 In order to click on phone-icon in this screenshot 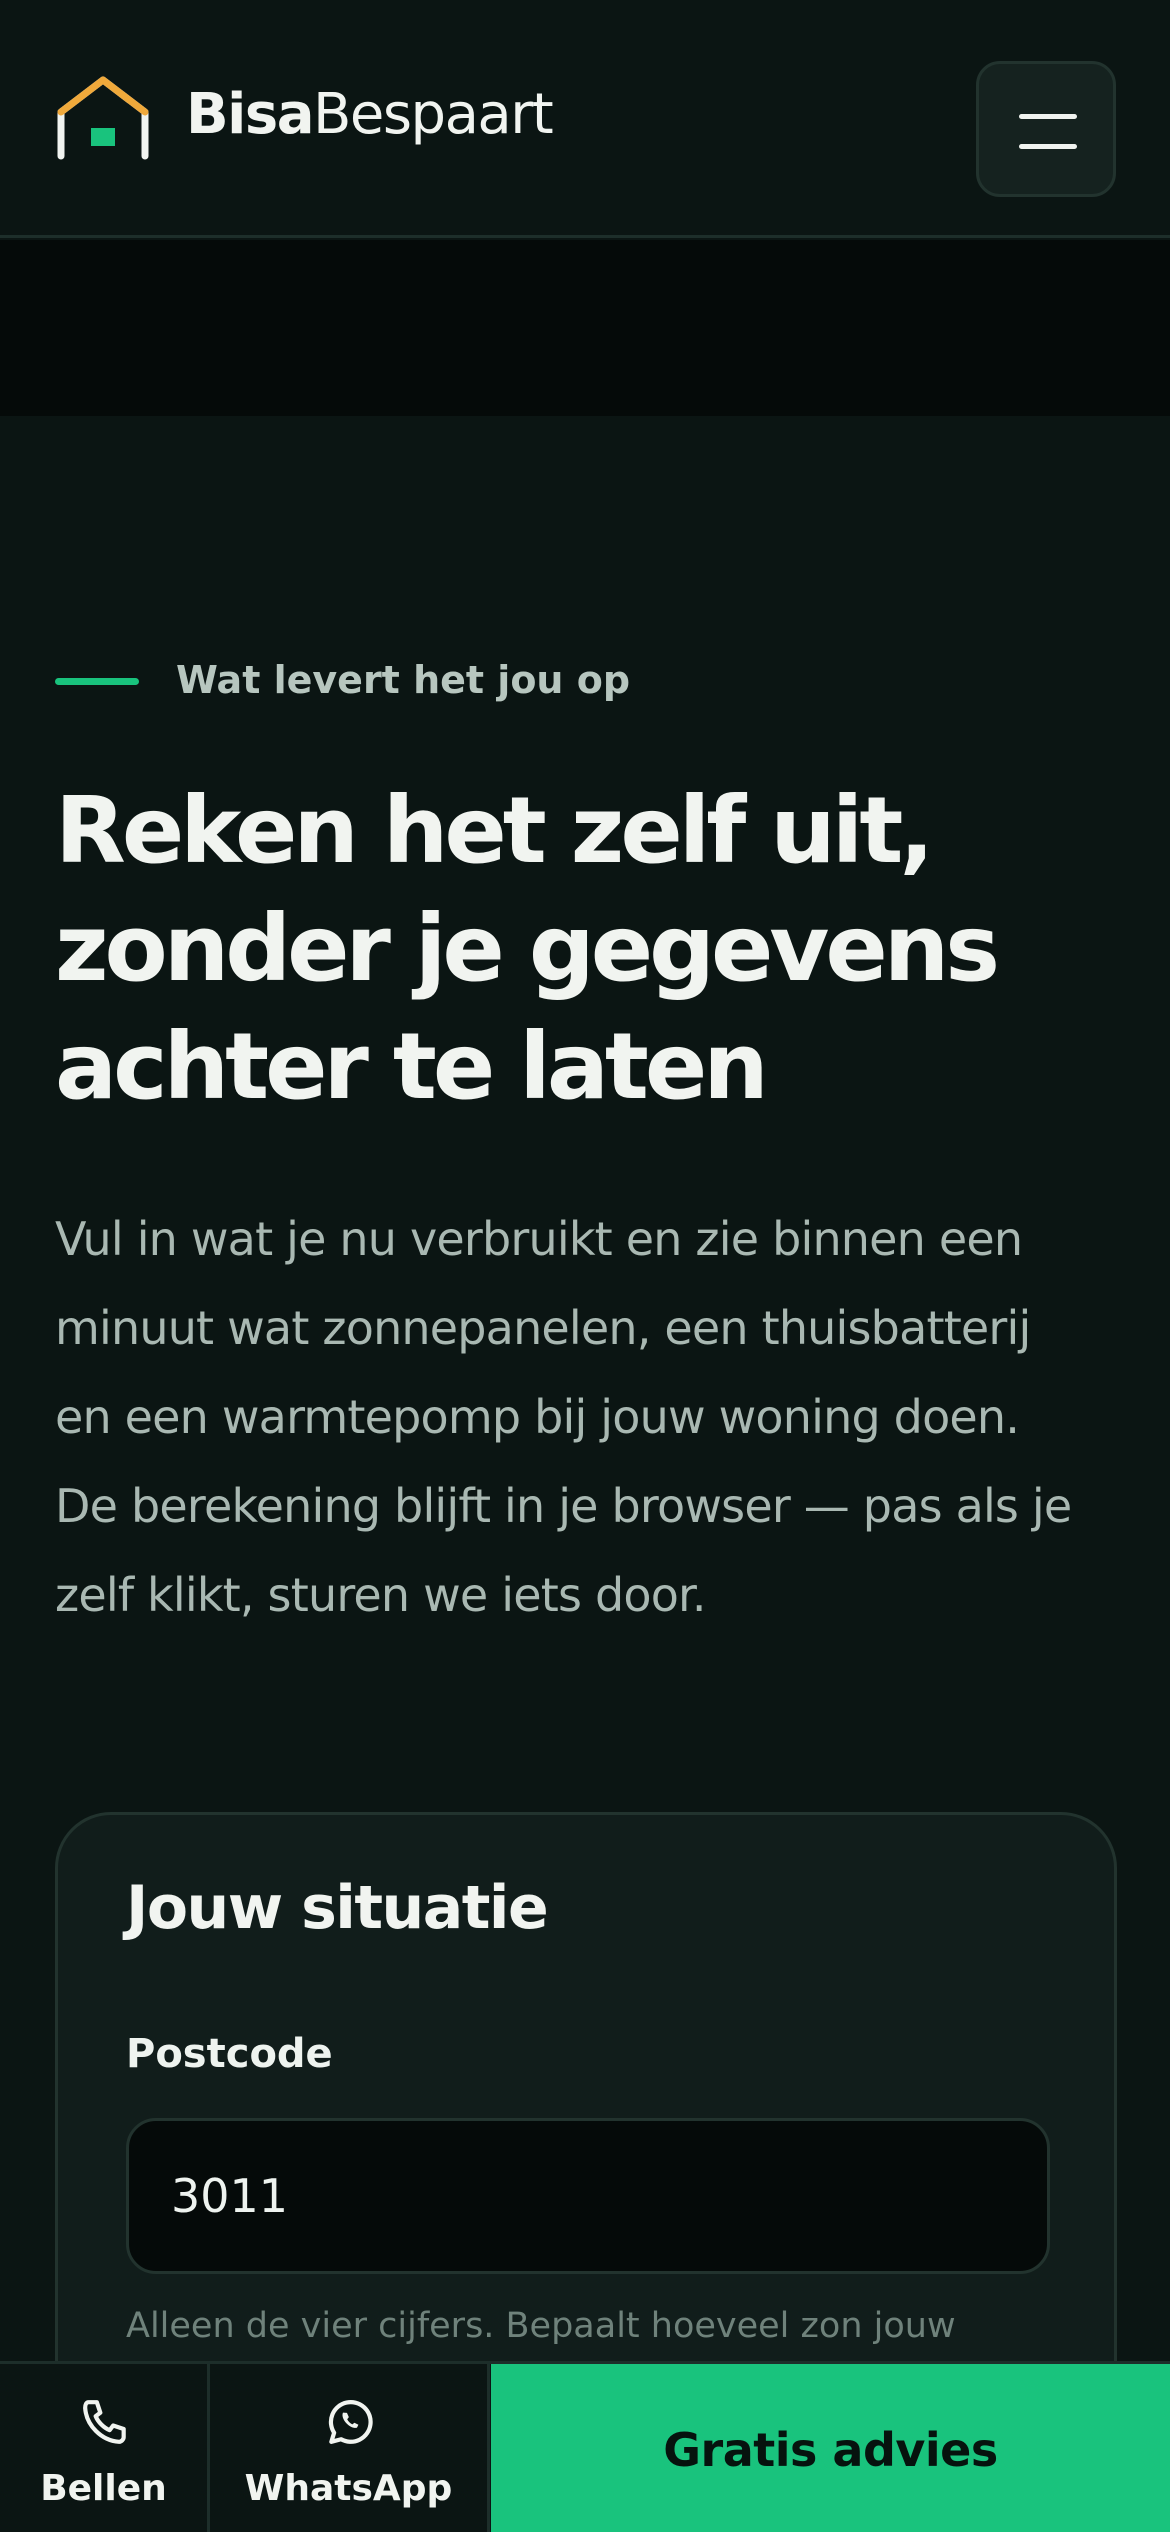, I will do `click(104, 2422)`.